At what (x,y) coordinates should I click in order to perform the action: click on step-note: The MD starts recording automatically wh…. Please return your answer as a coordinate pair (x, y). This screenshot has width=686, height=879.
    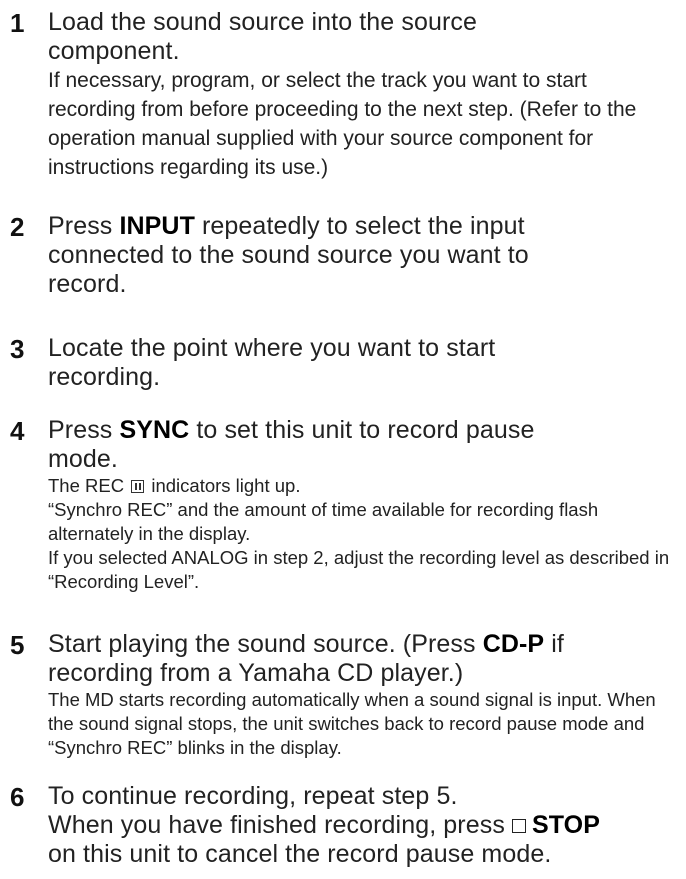
    Looking at the image, I should click on (352, 723).